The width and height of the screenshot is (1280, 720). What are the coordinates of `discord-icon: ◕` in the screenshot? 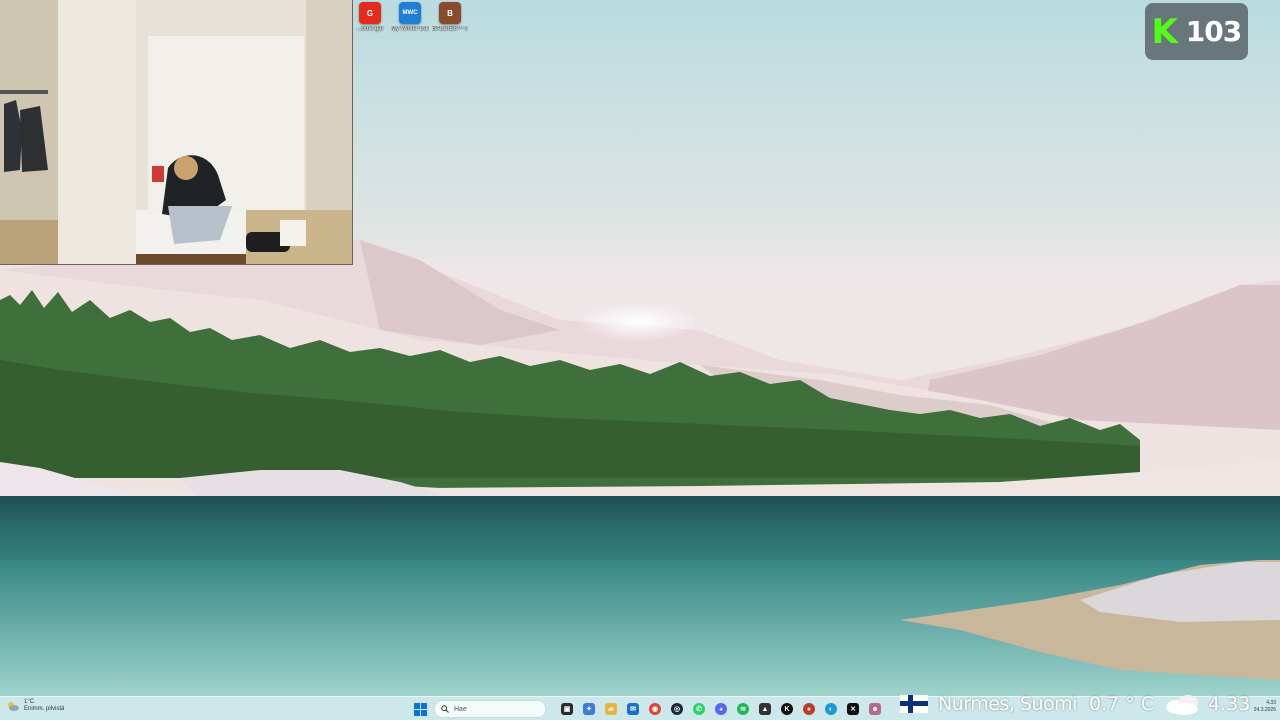 It's located at (721, 709).